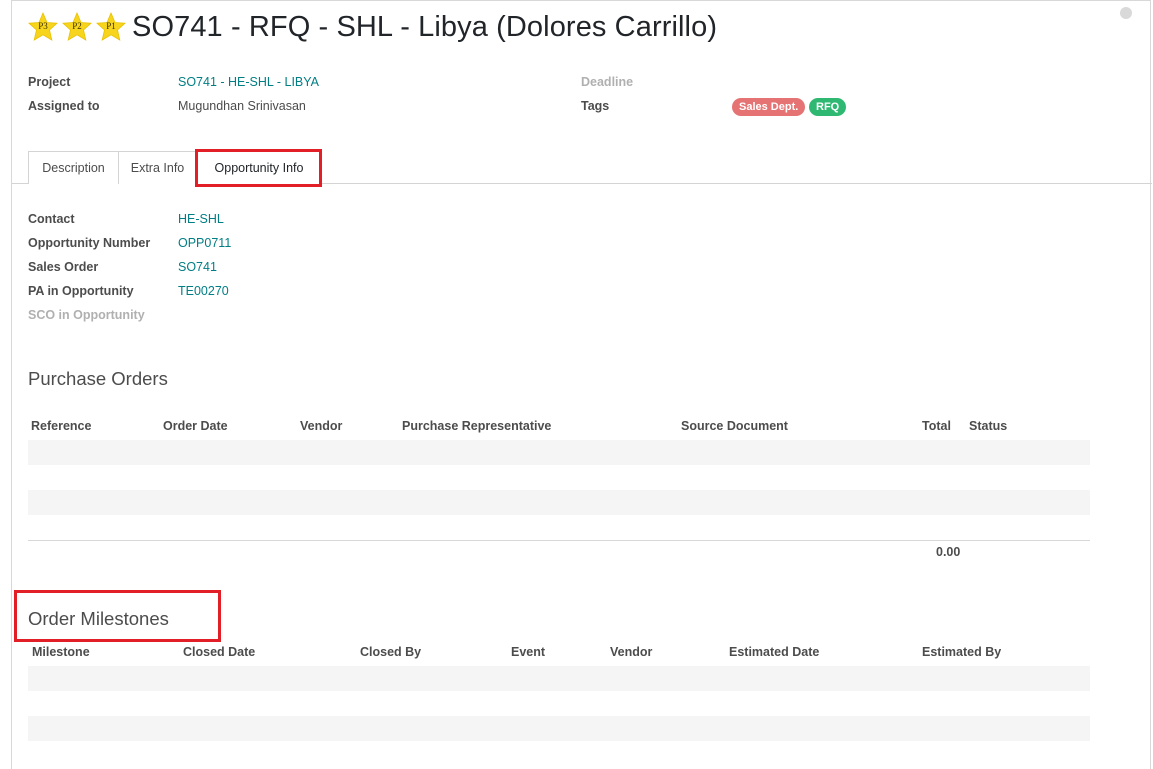 Image resolution: width=1153 pixels, height=769 pixels. What do you see at coordinates (201, 219) in the screenshot?
I see `contact-link: HE-SHL` at bounding box center [201, 219].